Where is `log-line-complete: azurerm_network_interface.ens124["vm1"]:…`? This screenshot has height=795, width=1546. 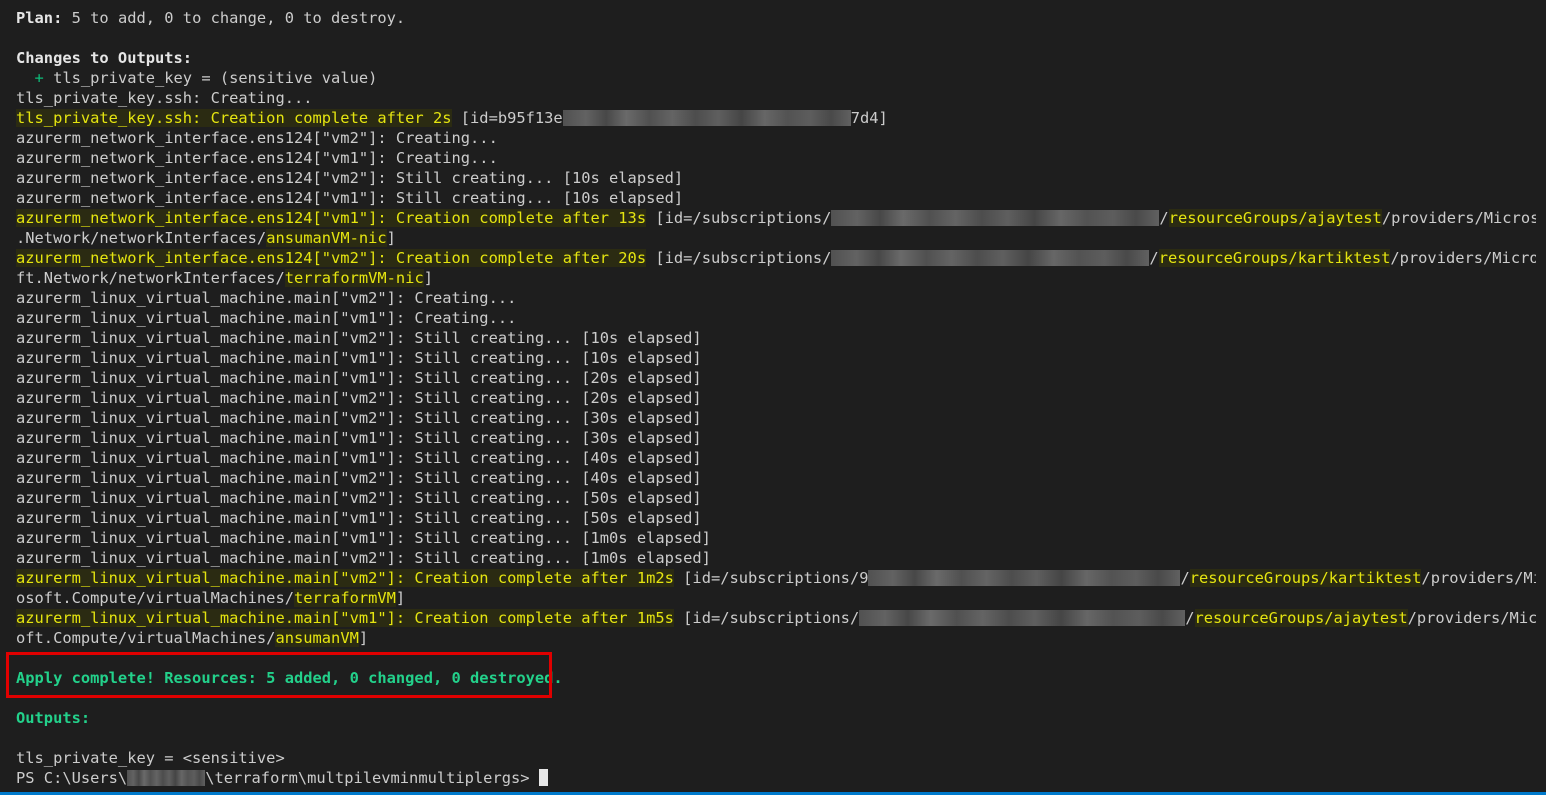 log-line-complete: azurerm_network_interface.ens124["vm1"]:… is located at coordinates (776, 218).